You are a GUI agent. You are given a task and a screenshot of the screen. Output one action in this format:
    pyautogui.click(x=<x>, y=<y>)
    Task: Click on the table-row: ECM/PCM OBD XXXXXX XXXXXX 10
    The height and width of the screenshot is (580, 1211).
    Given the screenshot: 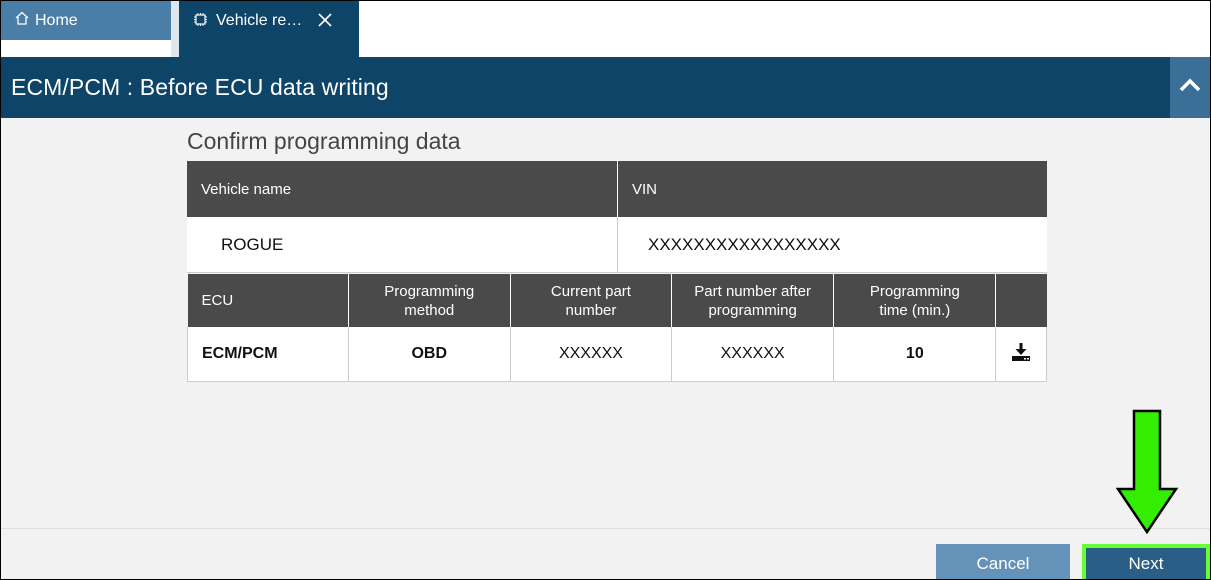 What is the action you would take?
    pyautogui.click(x=617, y=354)
    